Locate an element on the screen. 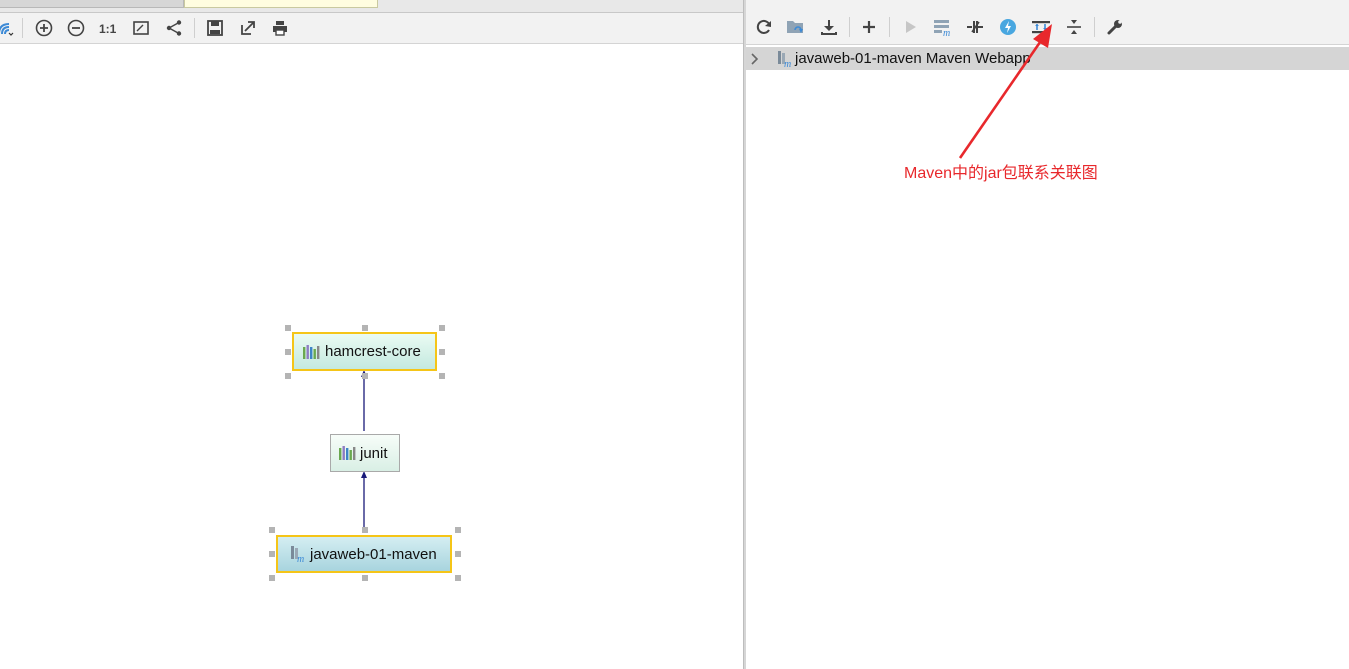 This screenshot has height=669, width=1349. edge-arrowhead is located at coordinates (364, 474).